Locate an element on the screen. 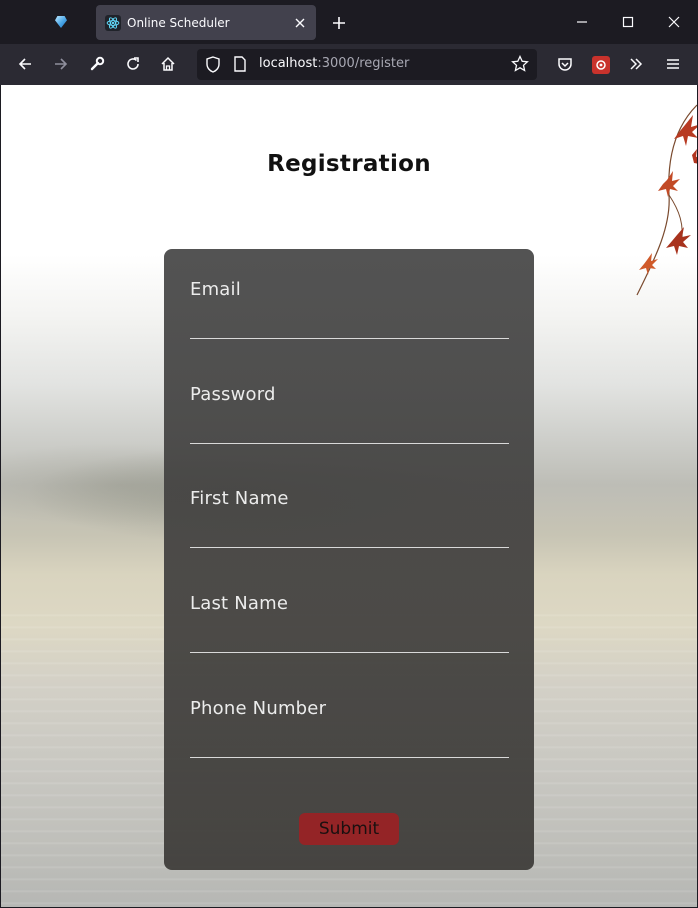 Image resolution: width=698 pixels, height=908 pixels. first-name-field-group: First Name is located at coordinates (349, 528).